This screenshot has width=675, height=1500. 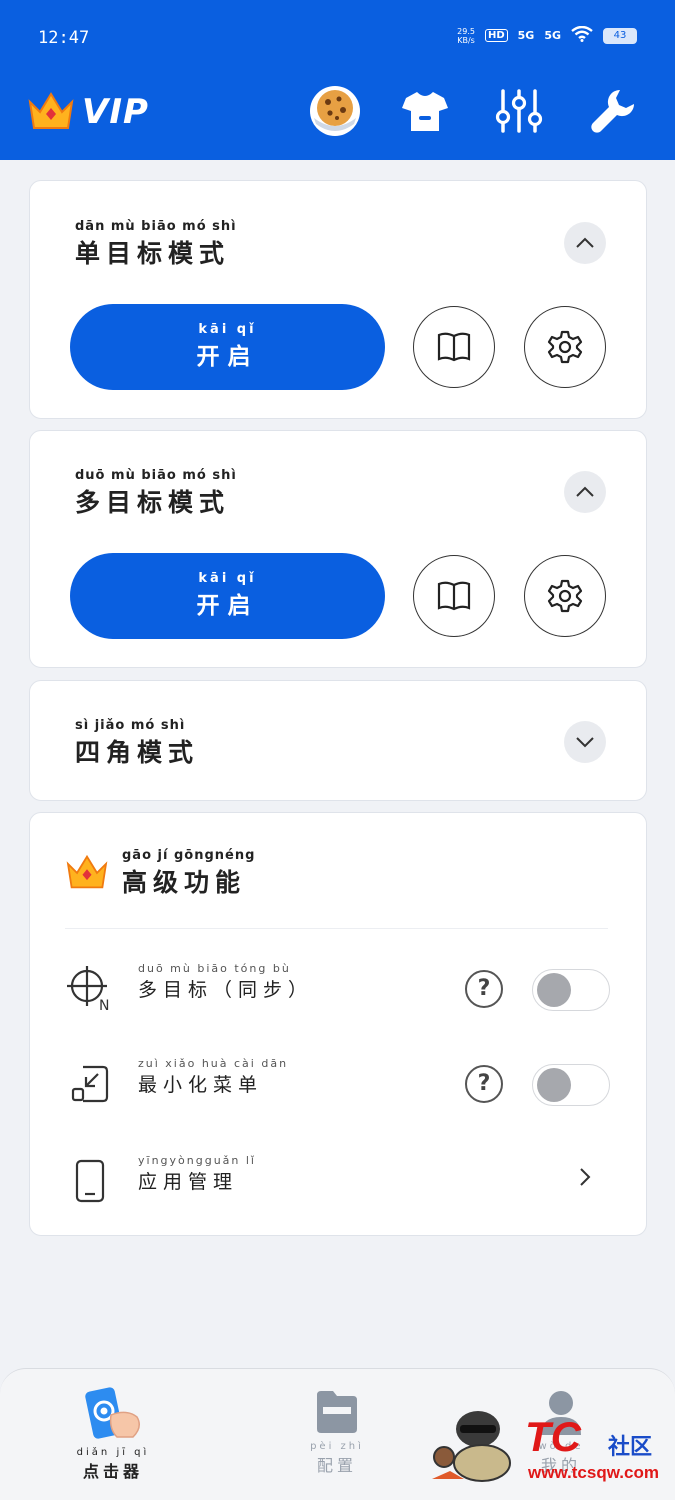 What do you see at coordinates (466, 31) in the screenshot?
I see `net-speed-value: 29.5` at bounding box center [466, 31].